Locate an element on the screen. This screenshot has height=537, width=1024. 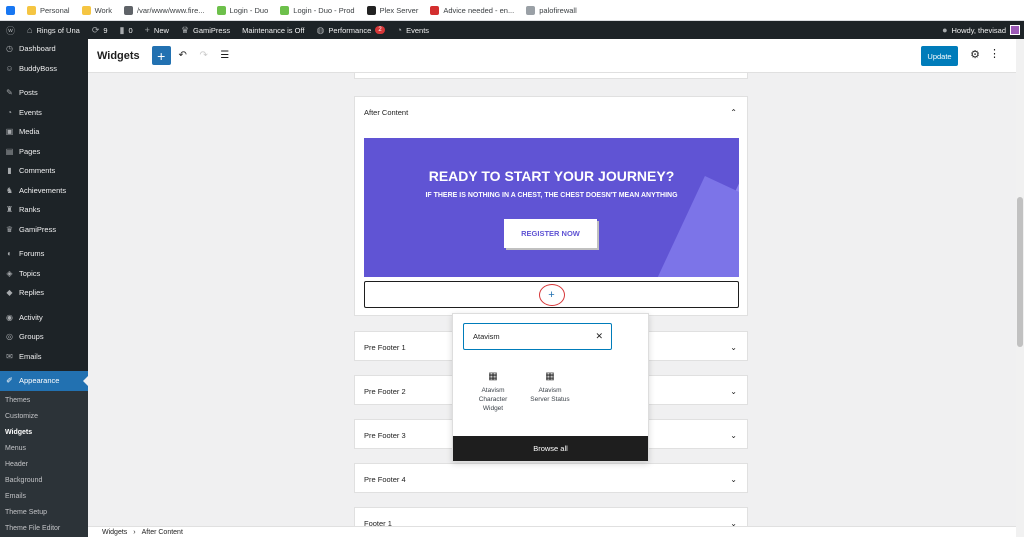
emails-icon: ✉ is located at coordinates (9, 356).